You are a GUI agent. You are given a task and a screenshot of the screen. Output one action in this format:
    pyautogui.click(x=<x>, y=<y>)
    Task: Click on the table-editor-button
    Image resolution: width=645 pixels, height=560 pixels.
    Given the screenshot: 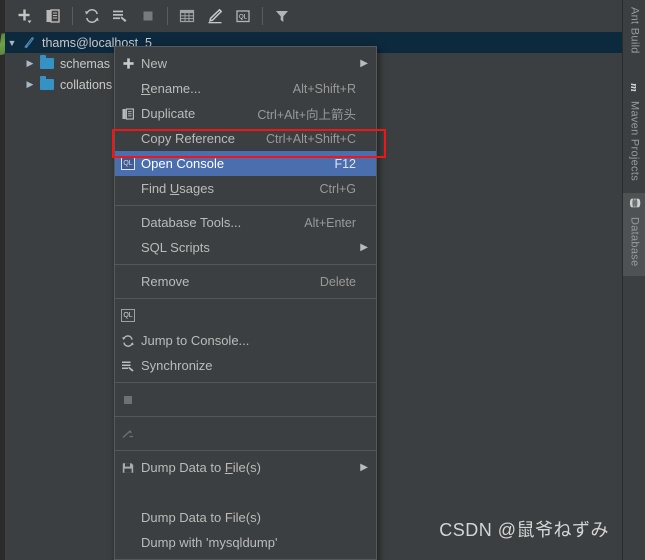 What is the action you would take?
    pyautogui.click(x=187, y=16)
    